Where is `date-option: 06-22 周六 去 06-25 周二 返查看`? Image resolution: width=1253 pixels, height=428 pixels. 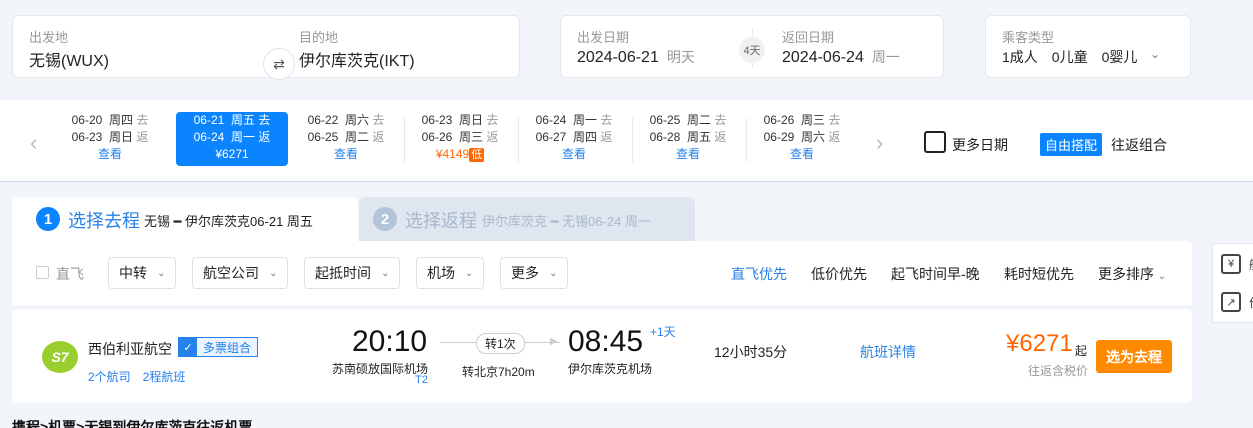
date-option: 06-22 周六 去 06-25 周二 返查看 is located at coordinates (346, 139).